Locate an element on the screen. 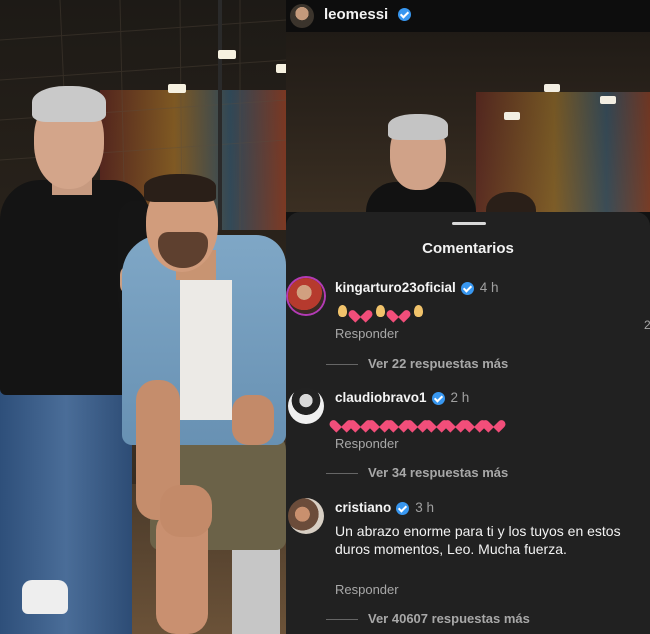 The image size is (650, 634). person-hair is located at coordinates (418, 127).